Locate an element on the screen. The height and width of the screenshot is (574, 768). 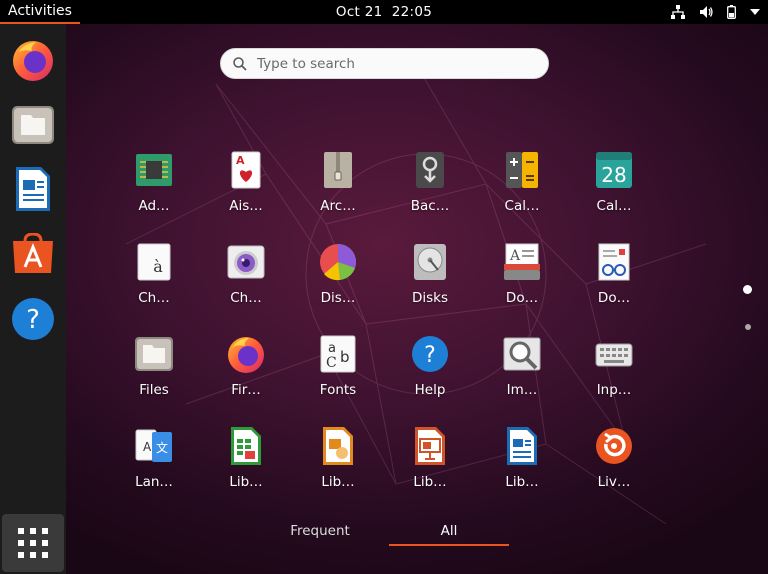
character-map-glyph: à is located at coordinates (158, 266).